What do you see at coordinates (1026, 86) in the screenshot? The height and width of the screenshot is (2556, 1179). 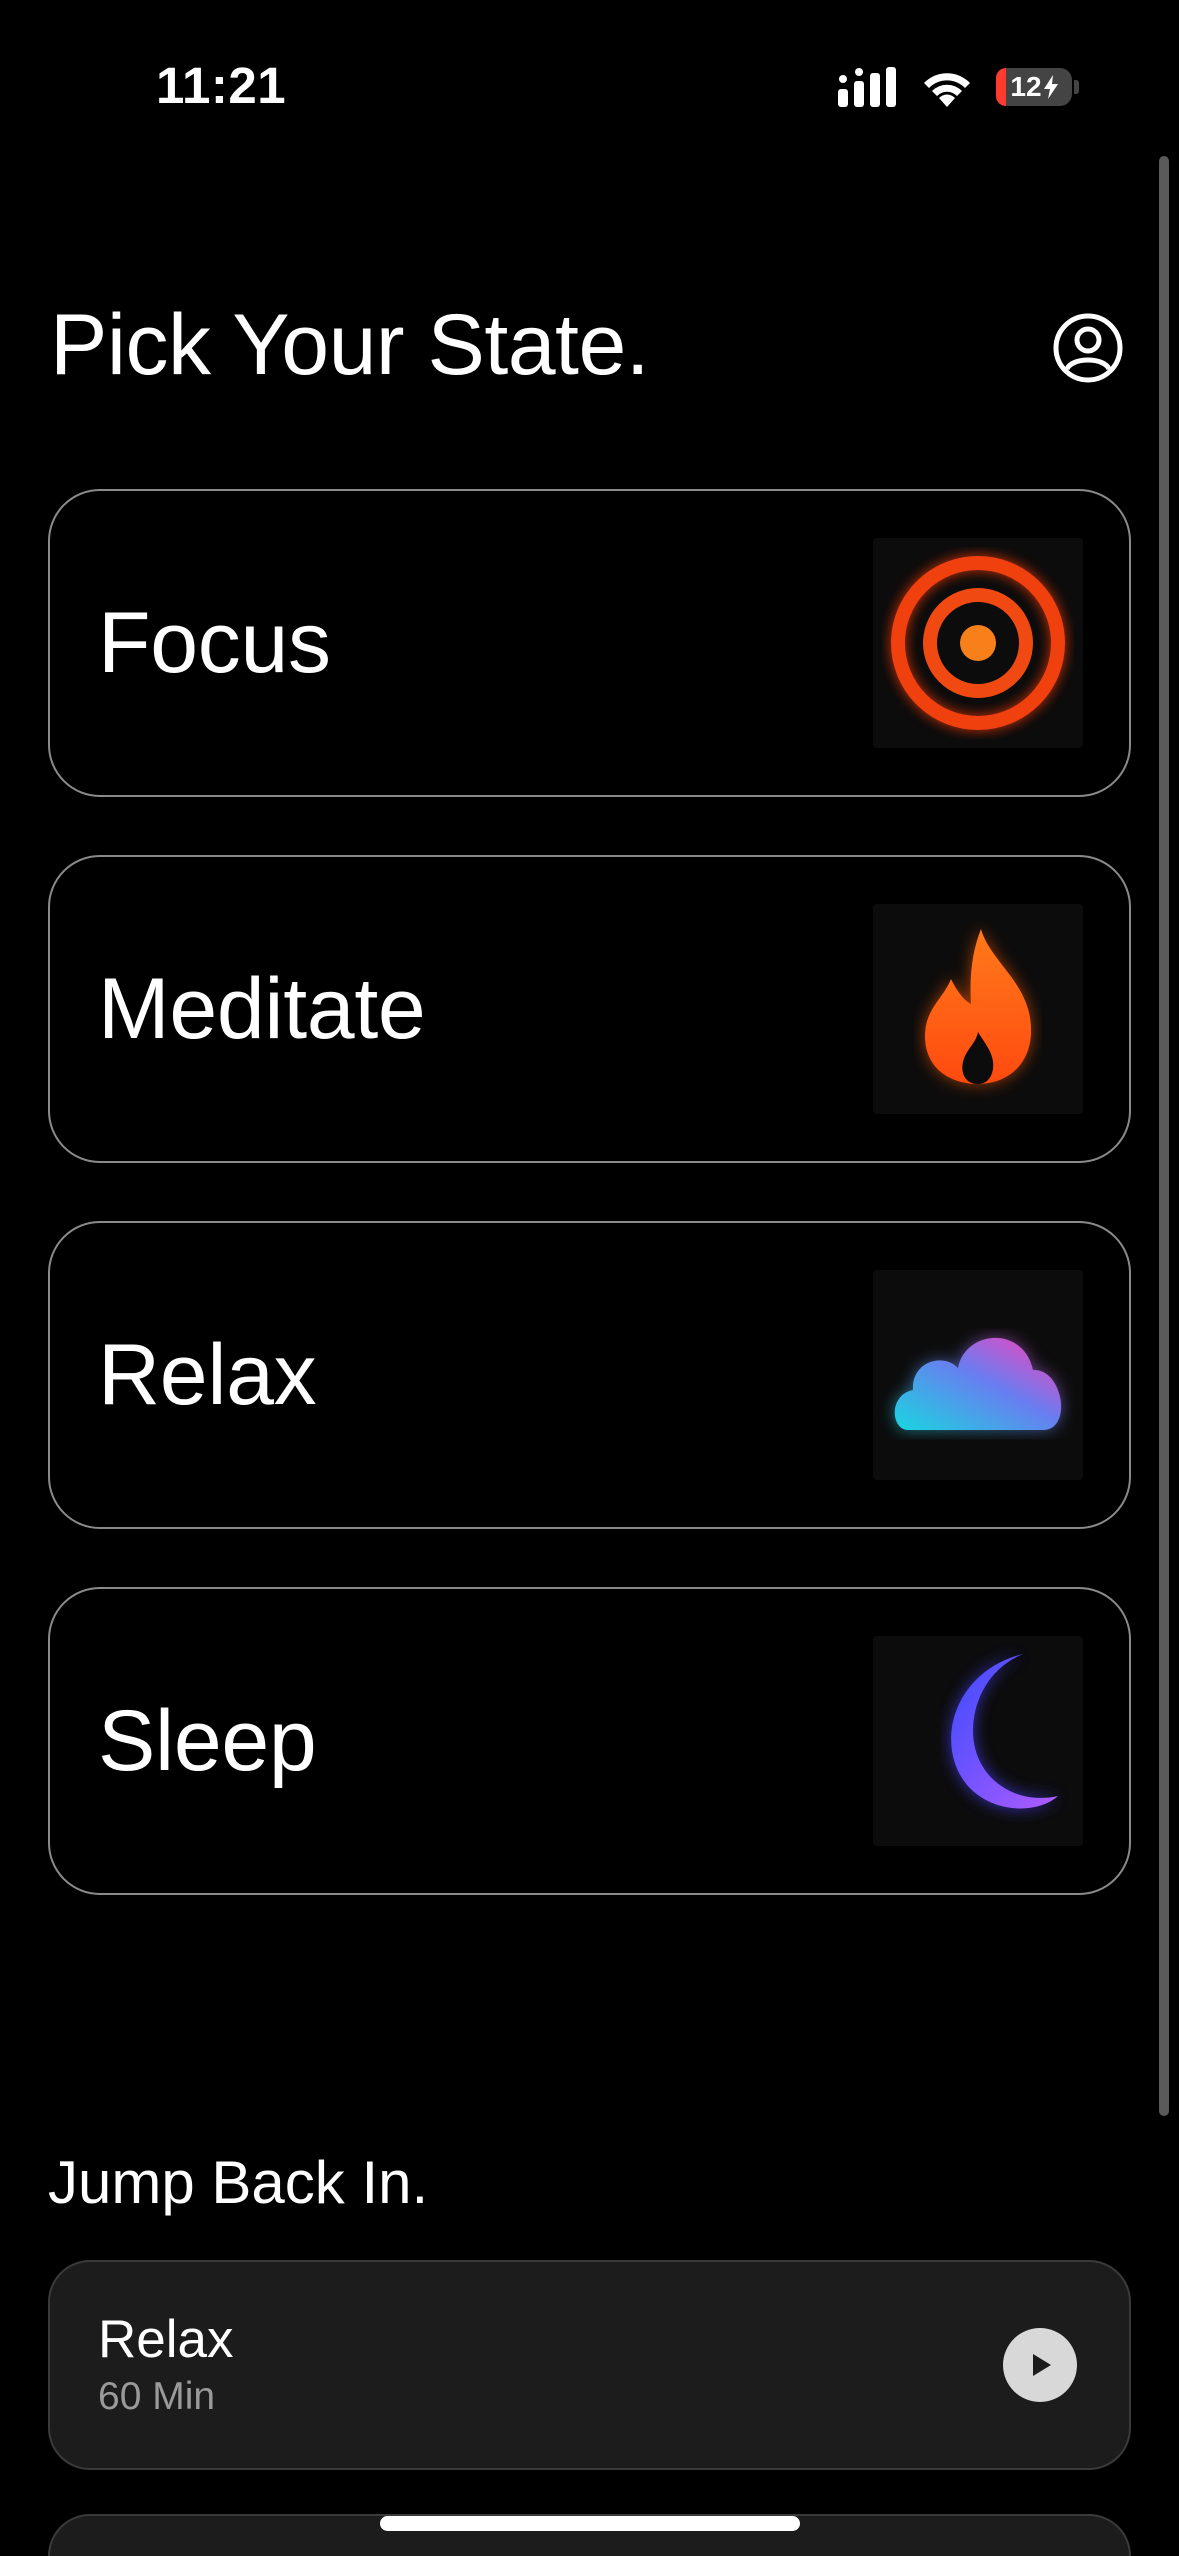 I see `battery-level: 12` at bounding box center [1026, 86].